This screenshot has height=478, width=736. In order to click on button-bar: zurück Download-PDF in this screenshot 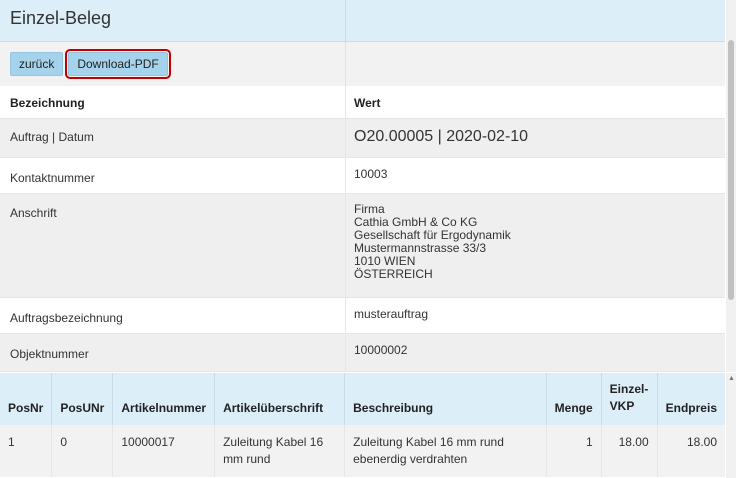, I will do `click(362, 64)`.